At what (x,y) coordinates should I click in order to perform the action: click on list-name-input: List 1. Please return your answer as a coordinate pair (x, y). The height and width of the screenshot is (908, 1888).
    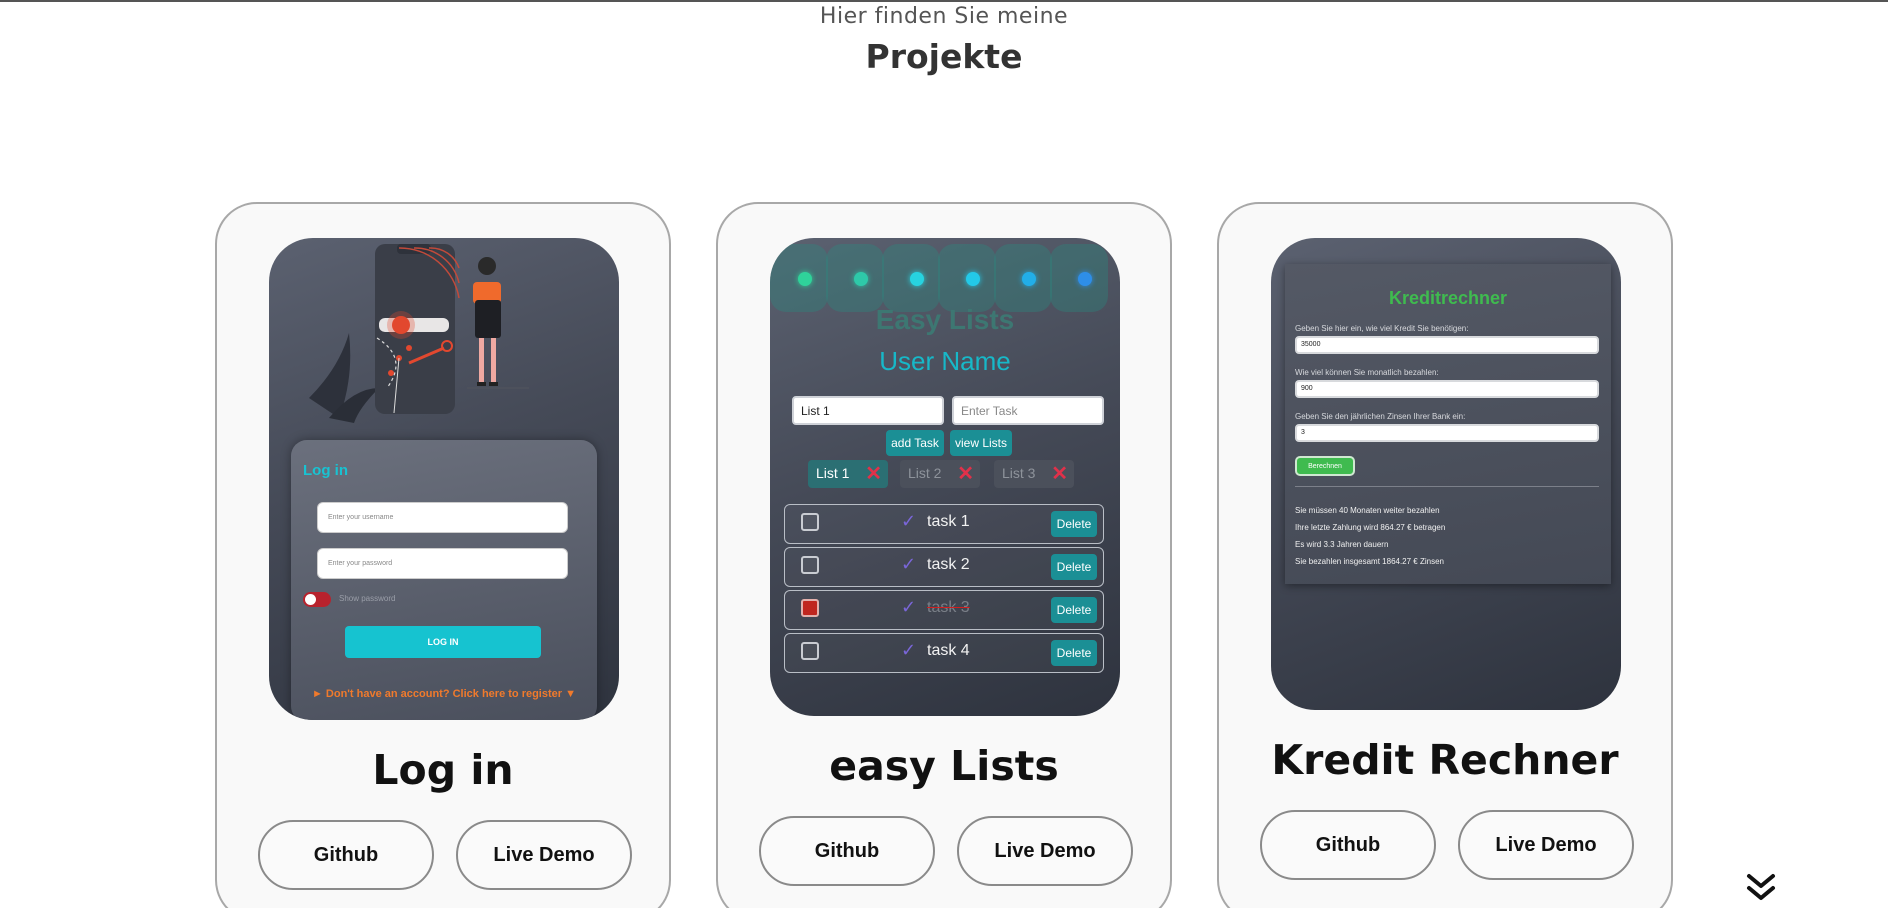
    Looking at the image, I should click on (868, 410).